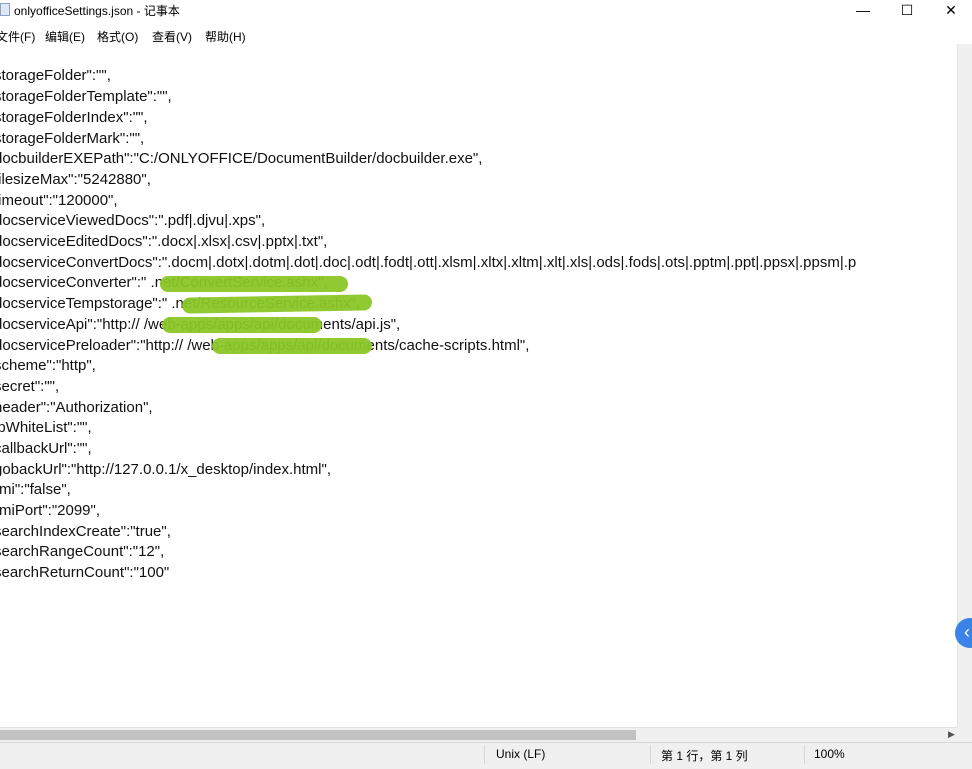  I want to click on menu-help: 帮助(H), so click(225, 36).